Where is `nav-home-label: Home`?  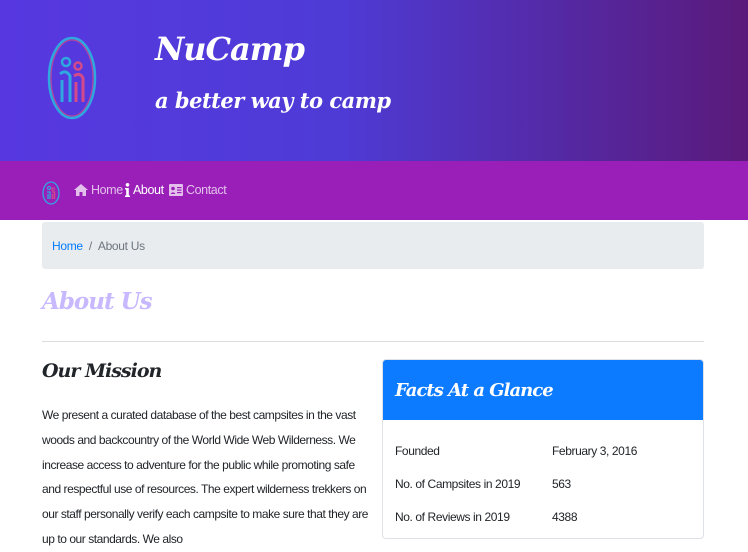
nav-home-label: Home is located at coordinates (107, 190).